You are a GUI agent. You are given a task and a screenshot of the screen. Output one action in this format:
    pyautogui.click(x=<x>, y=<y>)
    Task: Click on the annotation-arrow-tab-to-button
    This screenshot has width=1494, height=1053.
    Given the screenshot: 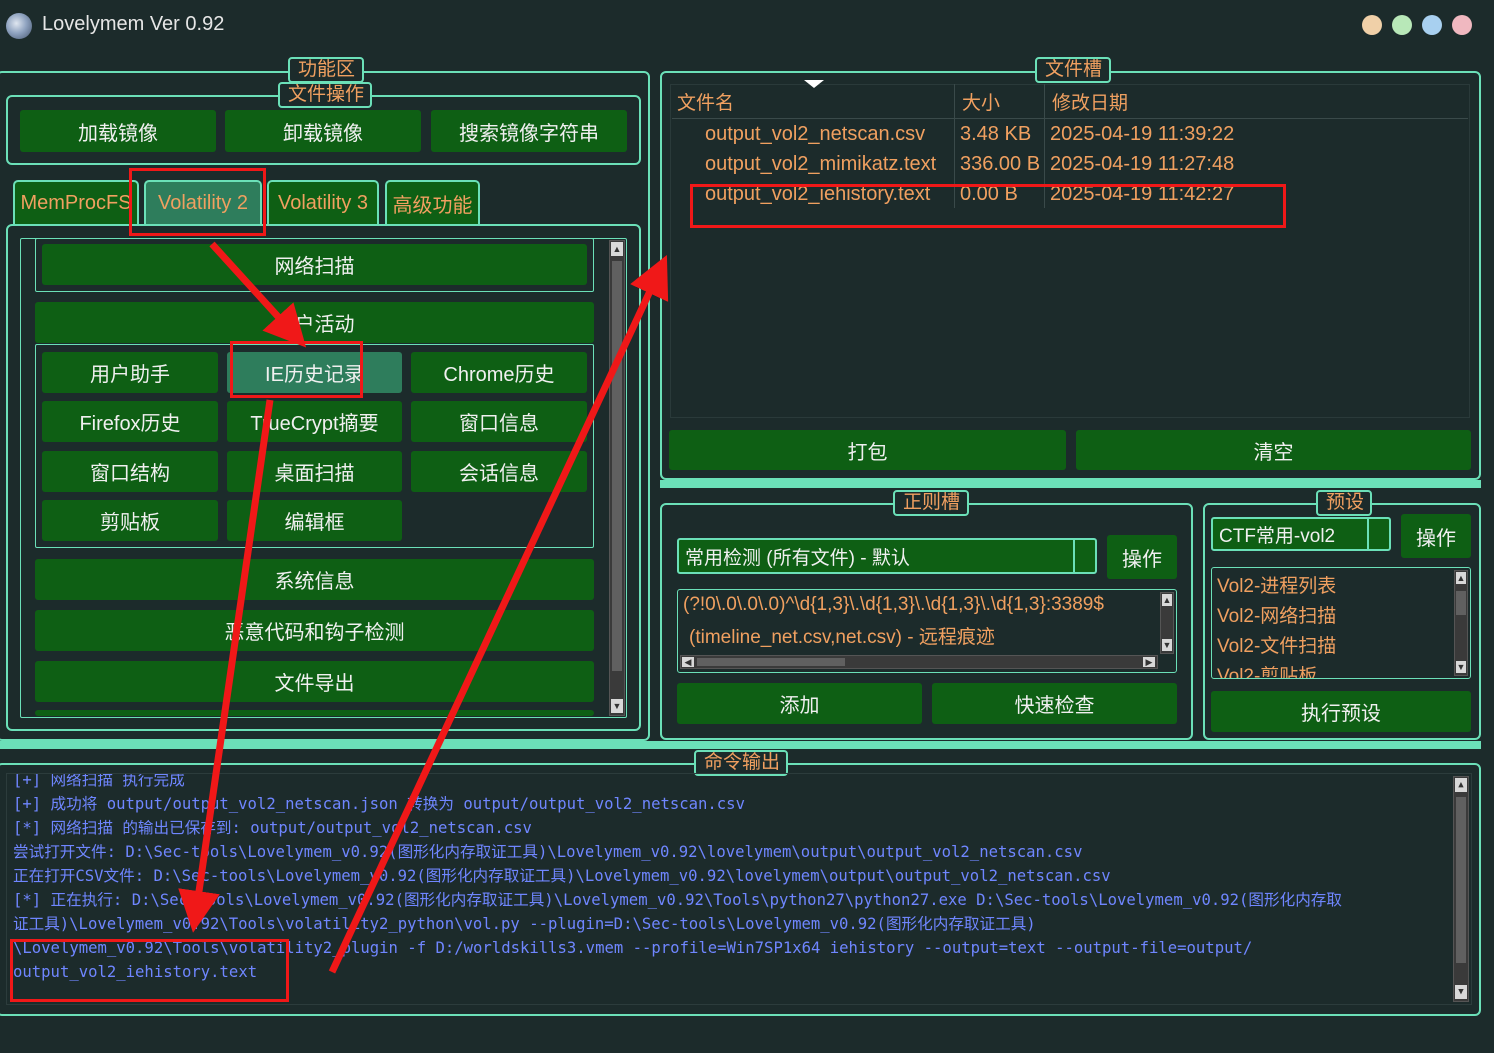 What is the action you would take?
    pyautogui.click(x=258, y=294)
    